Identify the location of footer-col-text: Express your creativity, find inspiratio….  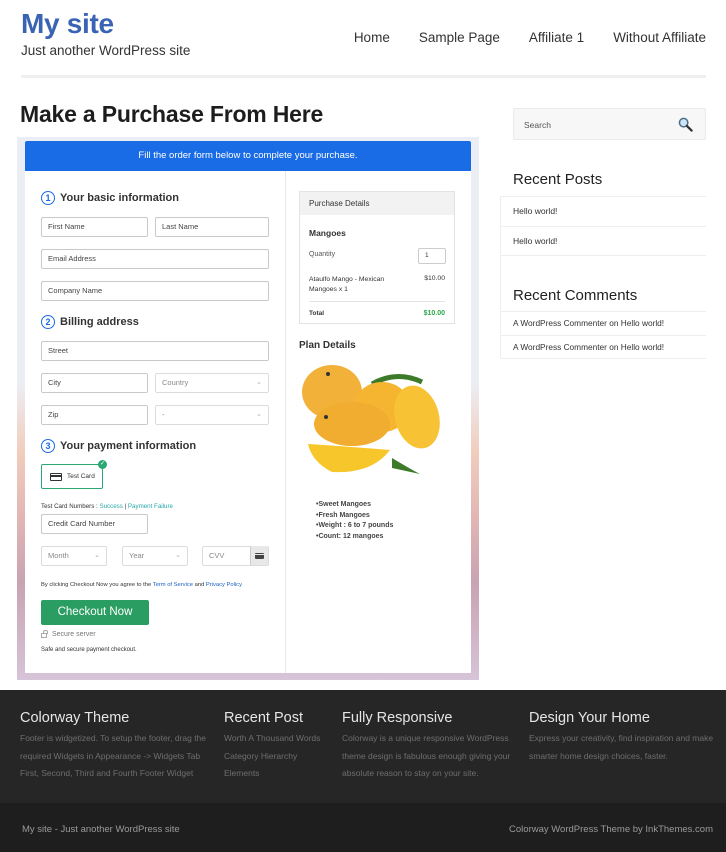
(621, 747).